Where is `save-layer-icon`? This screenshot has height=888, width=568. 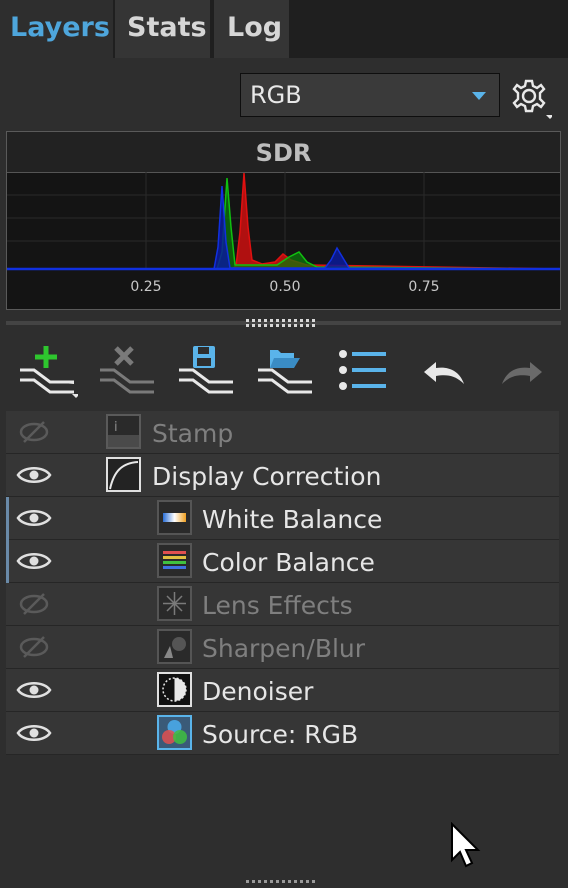
save-layer-icon is located at coordinates (206, 370).